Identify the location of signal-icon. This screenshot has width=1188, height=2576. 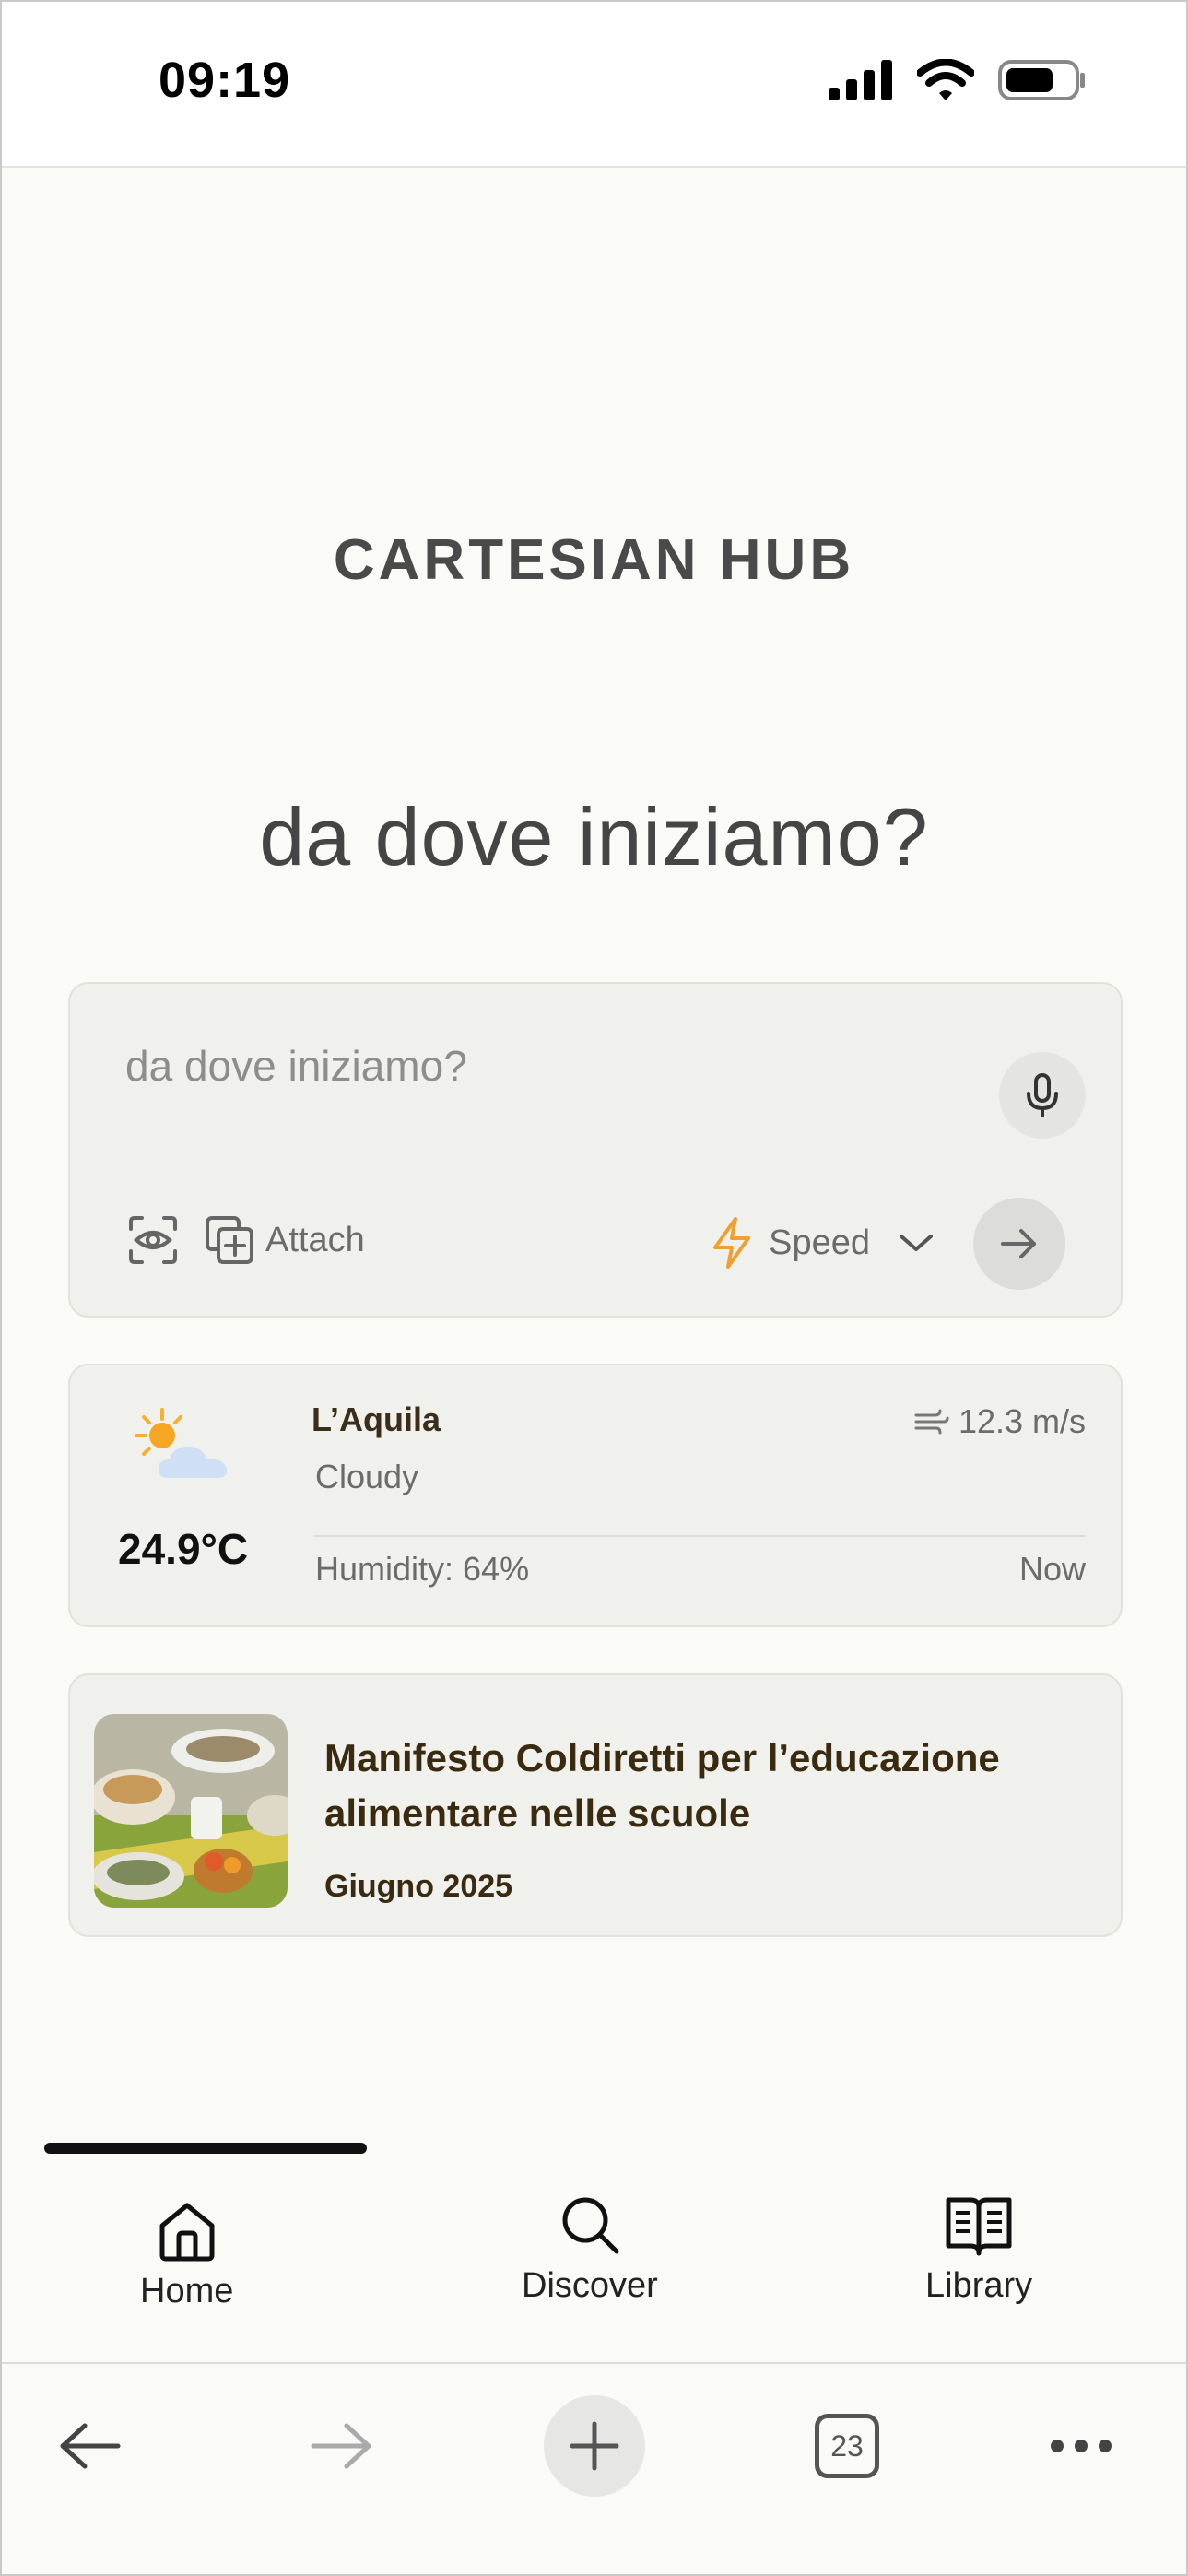
(860, 80).